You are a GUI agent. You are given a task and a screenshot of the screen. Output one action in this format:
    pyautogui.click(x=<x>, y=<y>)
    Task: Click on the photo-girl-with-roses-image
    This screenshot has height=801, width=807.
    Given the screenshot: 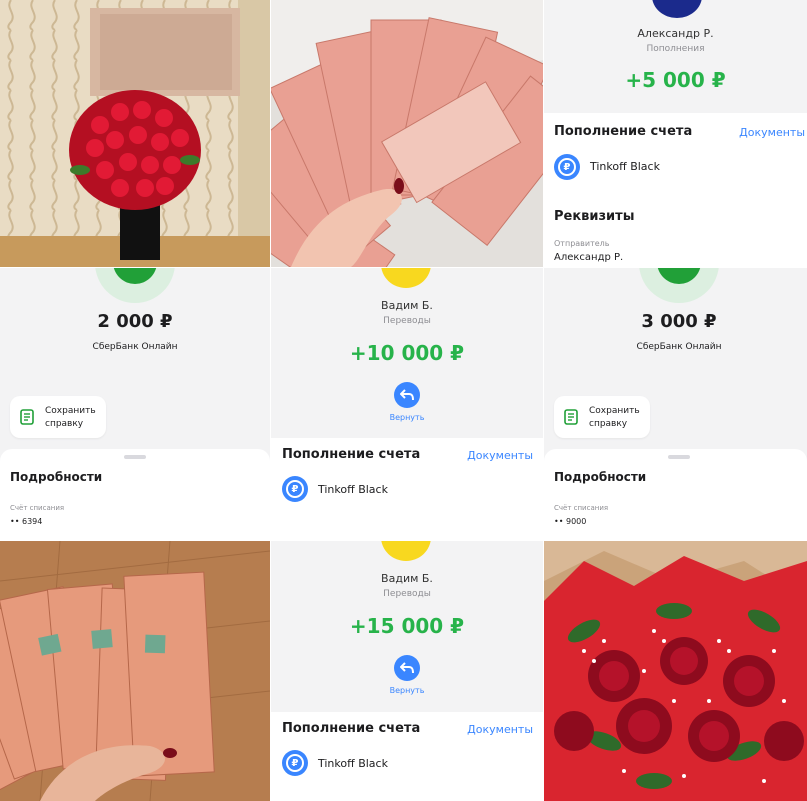 What is the action you would take?
    pyautogui.click(x=135, y=133)
    